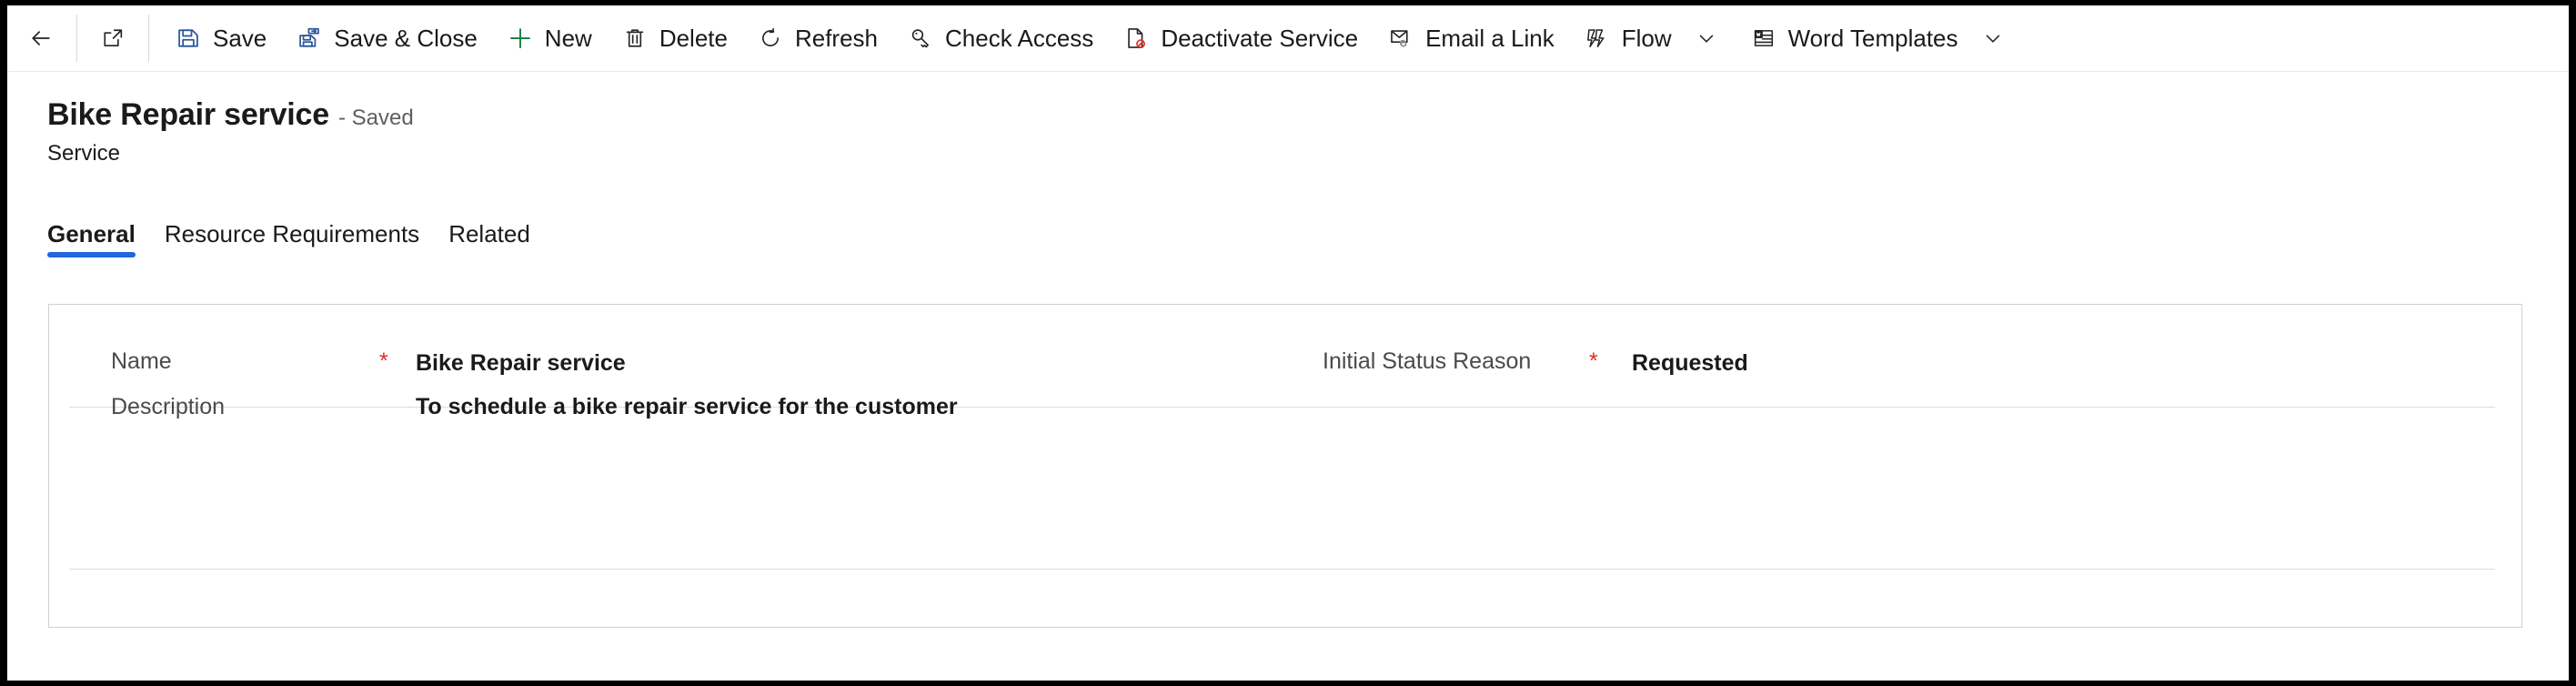  I want to click on name-value: Bike Repair service, so click(521, 363).